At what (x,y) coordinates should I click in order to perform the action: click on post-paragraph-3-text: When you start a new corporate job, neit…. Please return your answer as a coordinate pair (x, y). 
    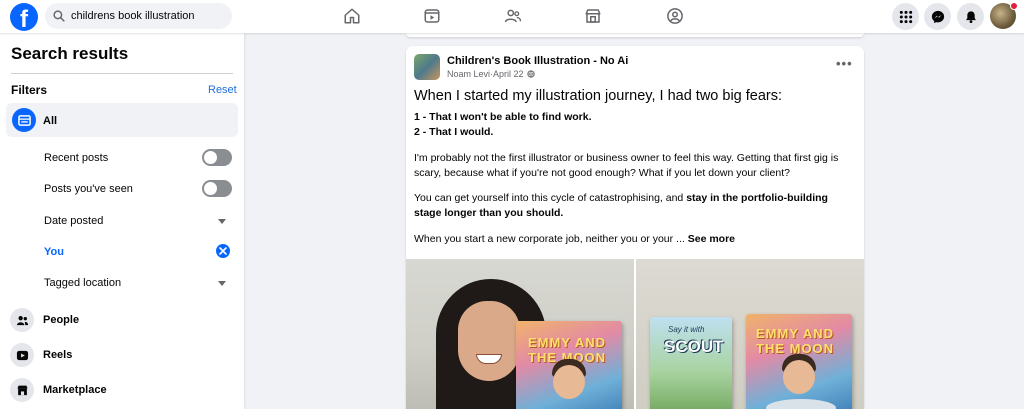
    Looking at the image, I should click on (551, 239).